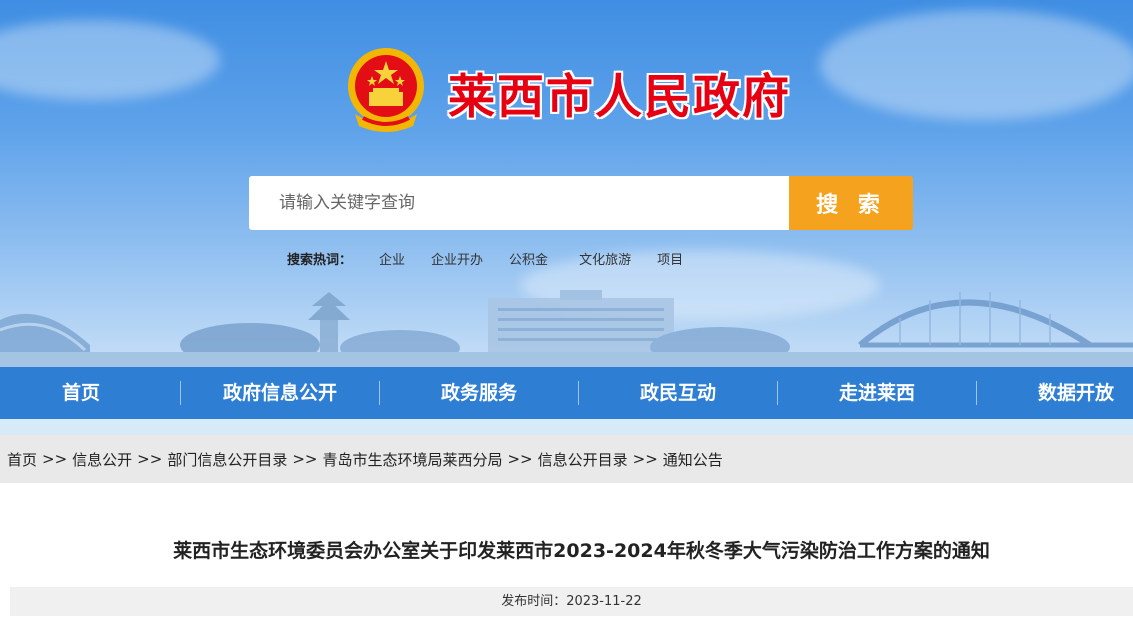 Image resolution: width=1133 pixels, height=617 pixels. What do you see at coordinates (693, 459) in the screenshot?
I see `breadcrumb-link: 通知公告` at bounding box center [693, 459].